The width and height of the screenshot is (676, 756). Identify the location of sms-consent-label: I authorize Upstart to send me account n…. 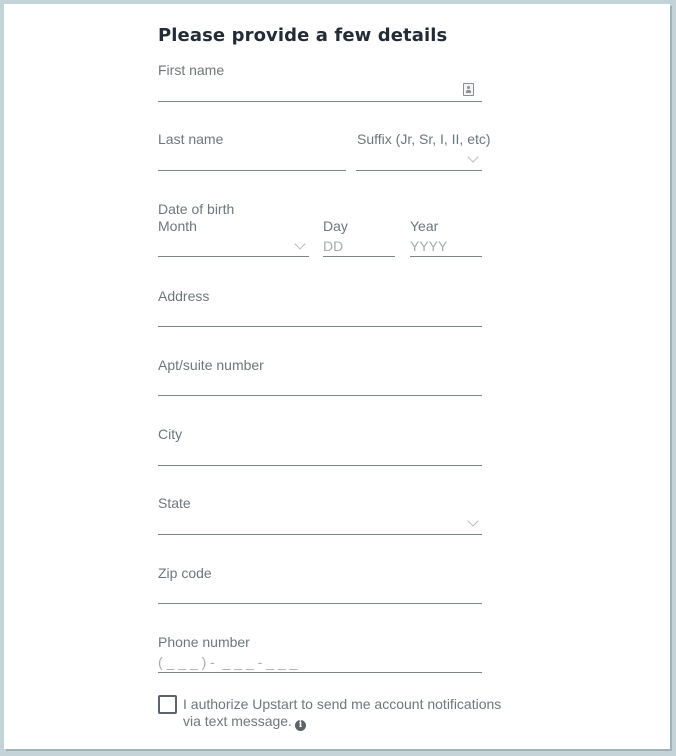
(342, 712).